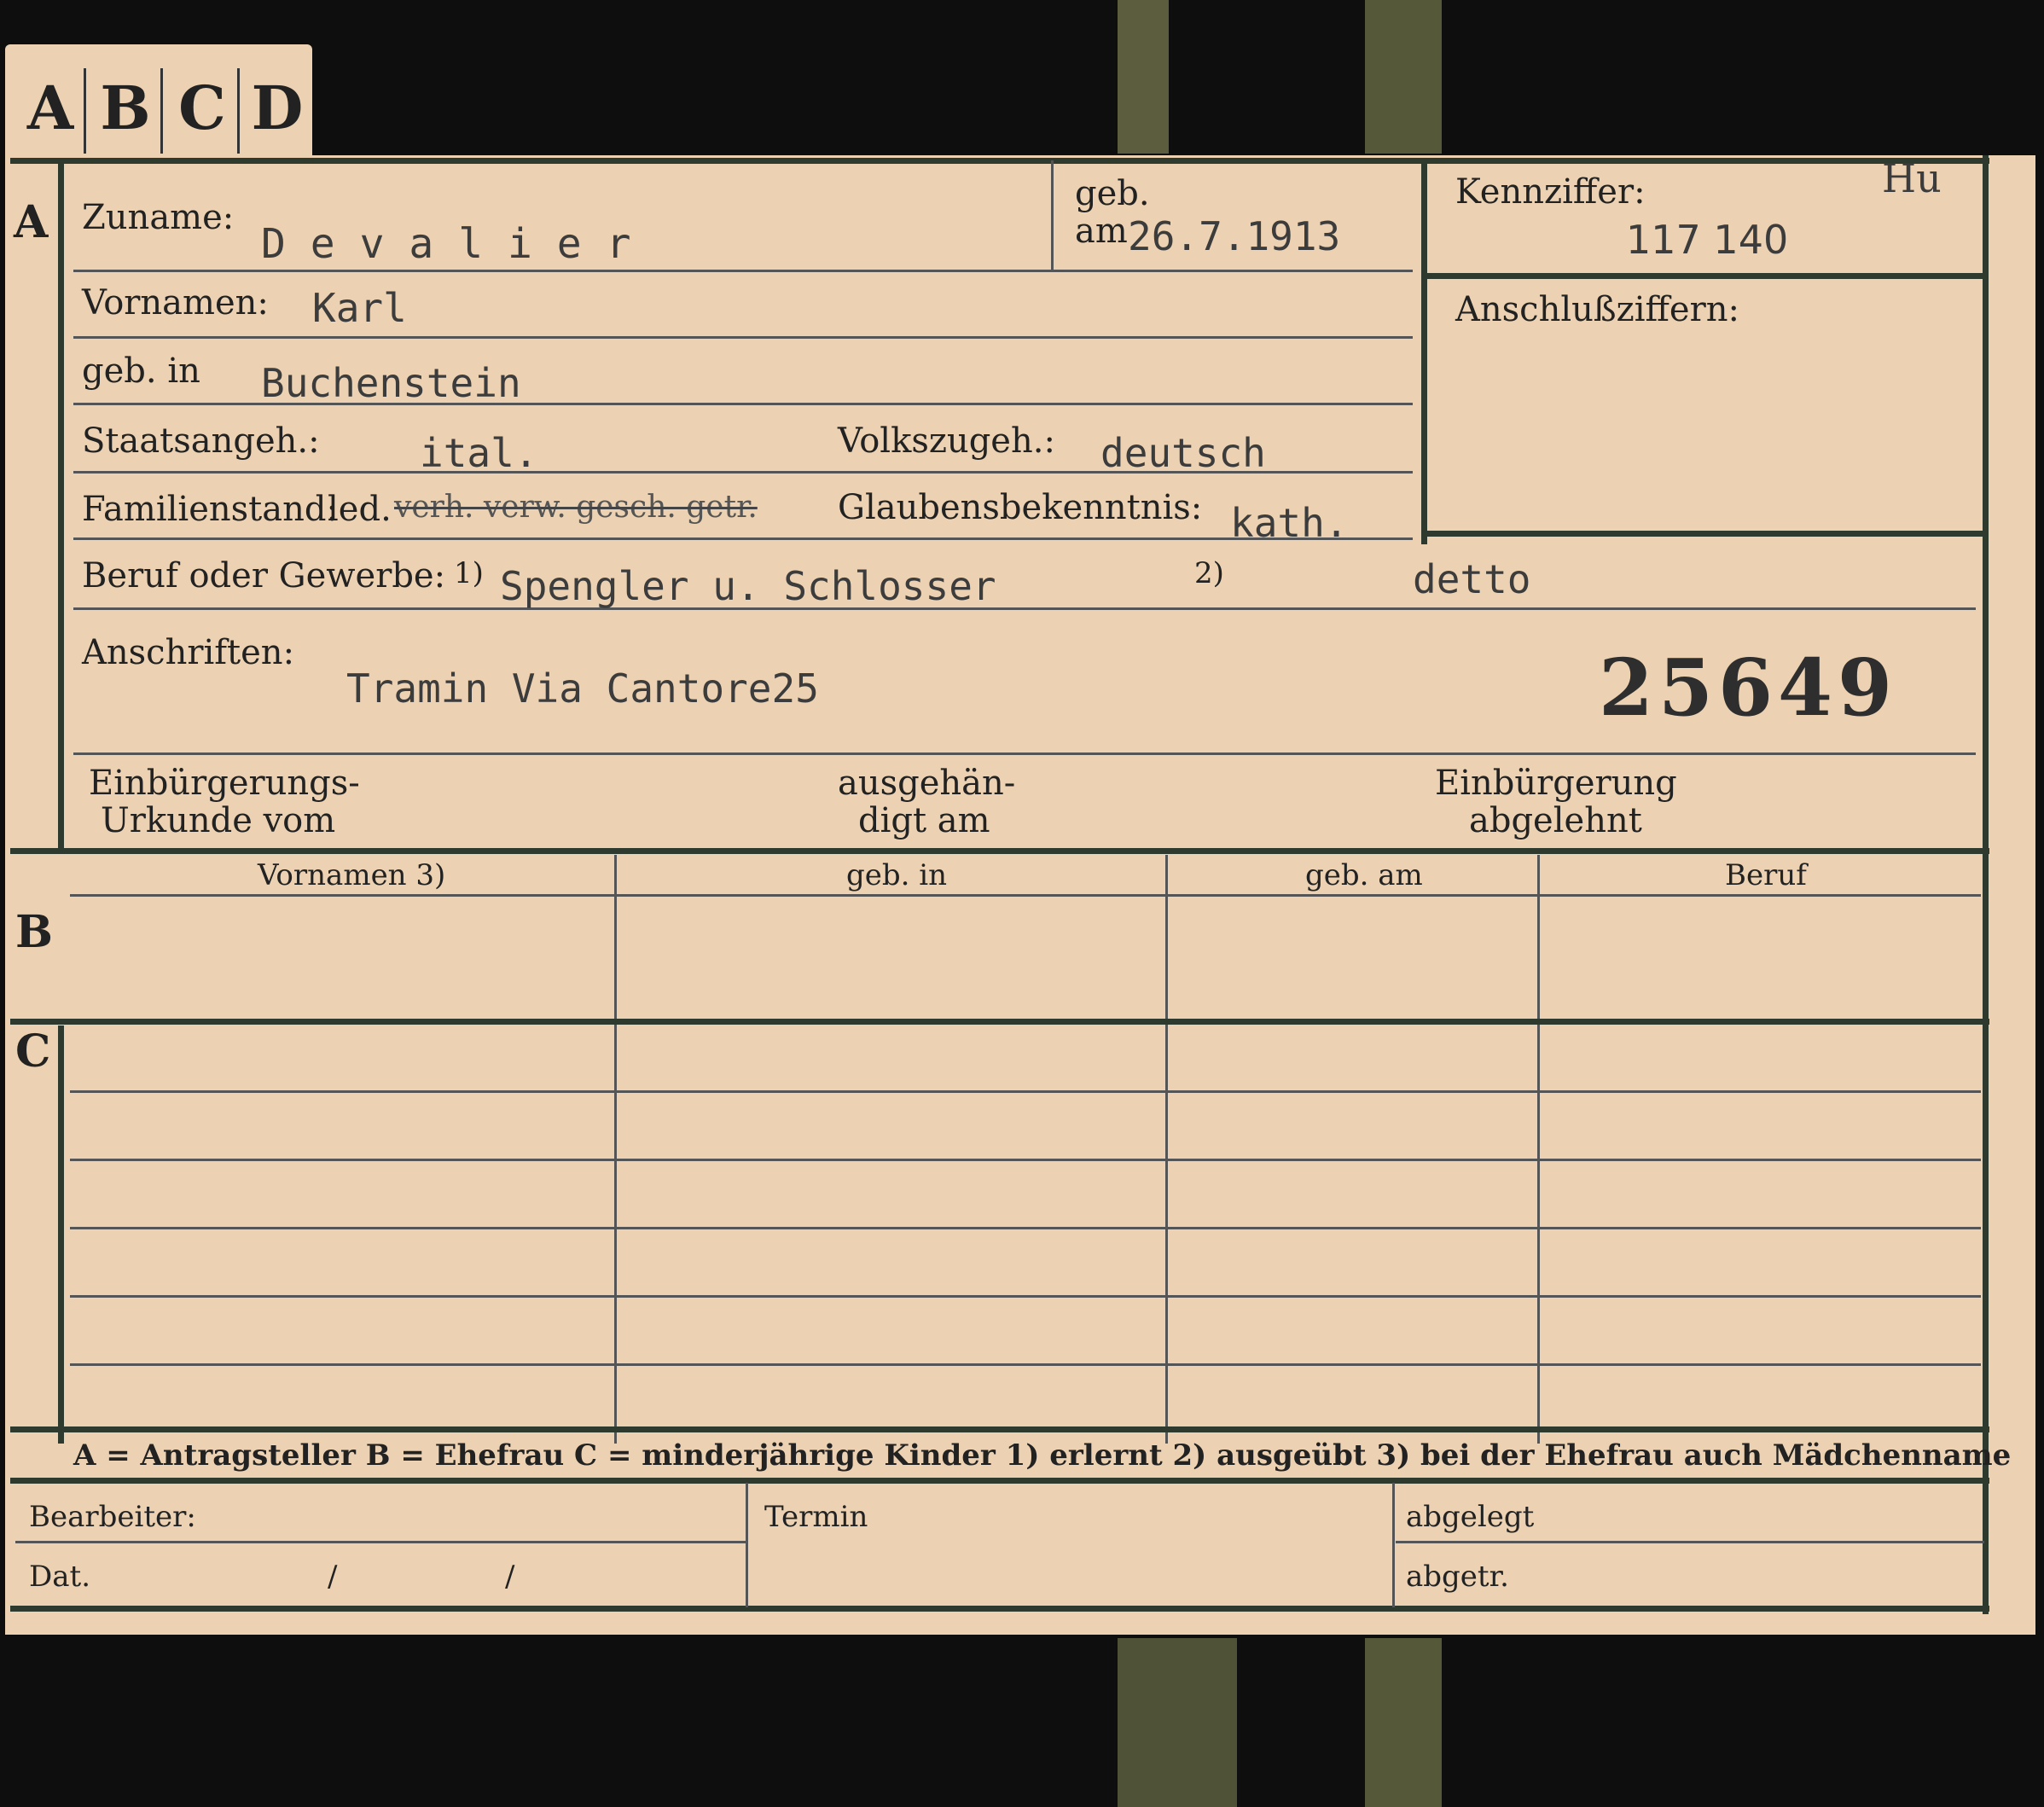 The height and width of the screenshot is (1807, 2044). Describe the element at coordinates (224, 784) in the screenshot. I see `naturalization-label-line1: Einbürgerungs-` at that location.